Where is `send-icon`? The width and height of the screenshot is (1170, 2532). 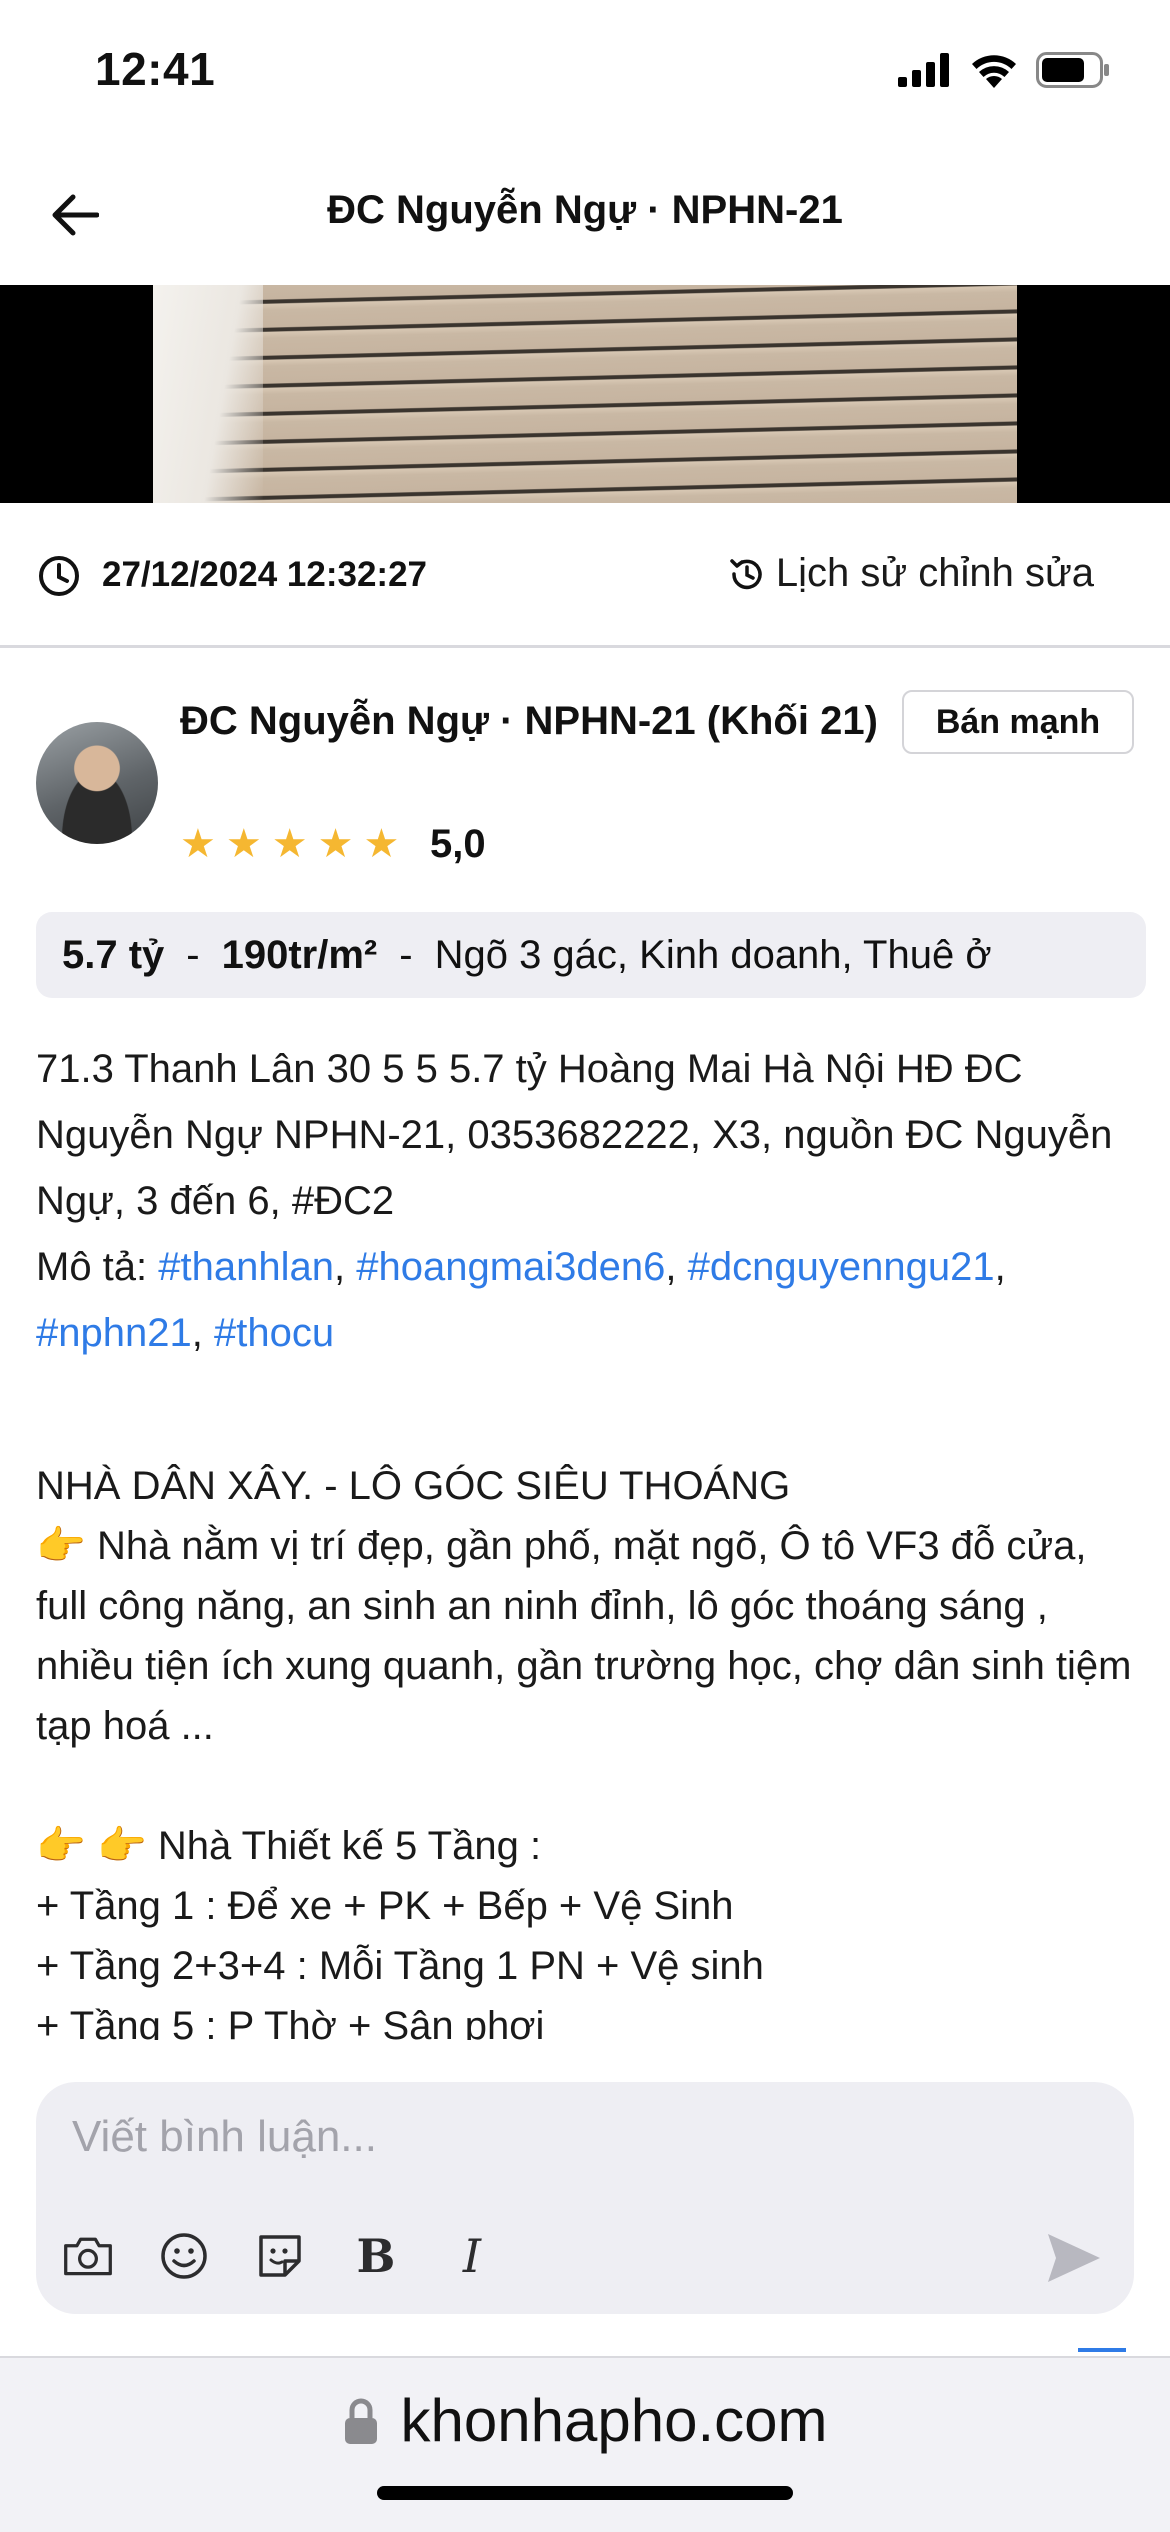 send-icon is located at coordinates (1074, 2258).